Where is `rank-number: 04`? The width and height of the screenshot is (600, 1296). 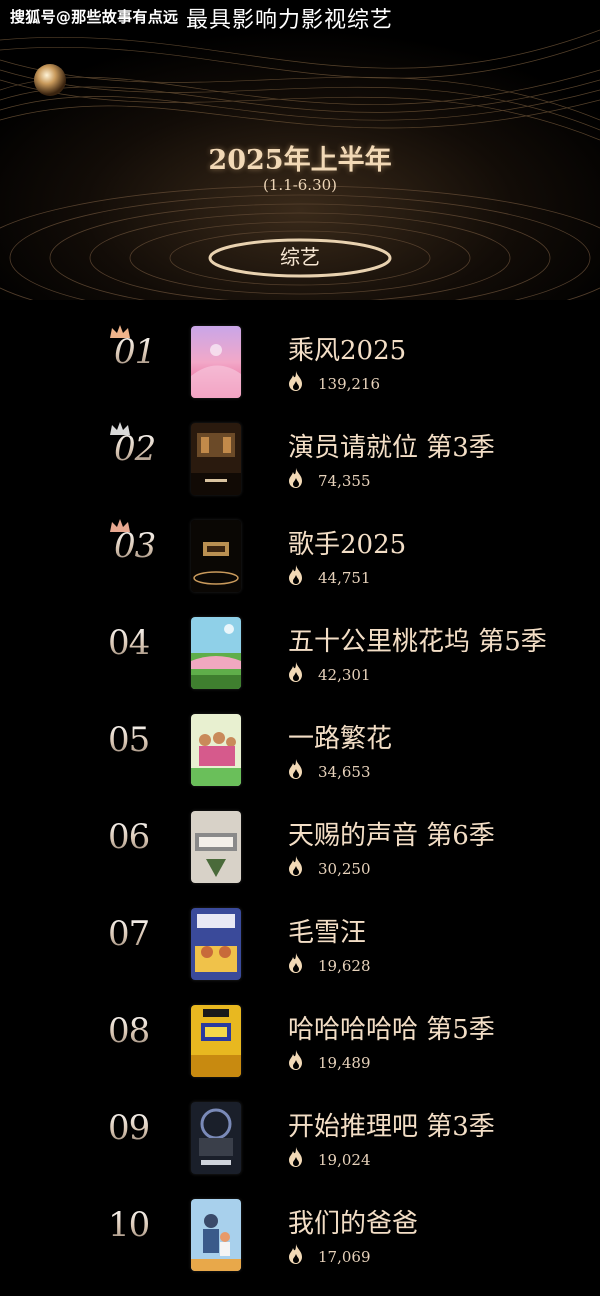 rank-number: 04 is located at coordinates (143, 643).